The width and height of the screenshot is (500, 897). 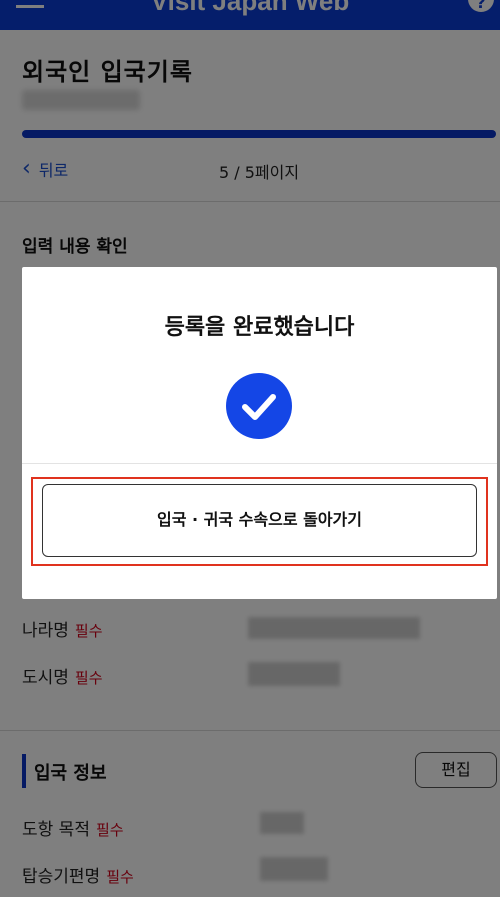 I want to click on dialog-title: 등록을 완료했습니다, so click(x=259, y=327).